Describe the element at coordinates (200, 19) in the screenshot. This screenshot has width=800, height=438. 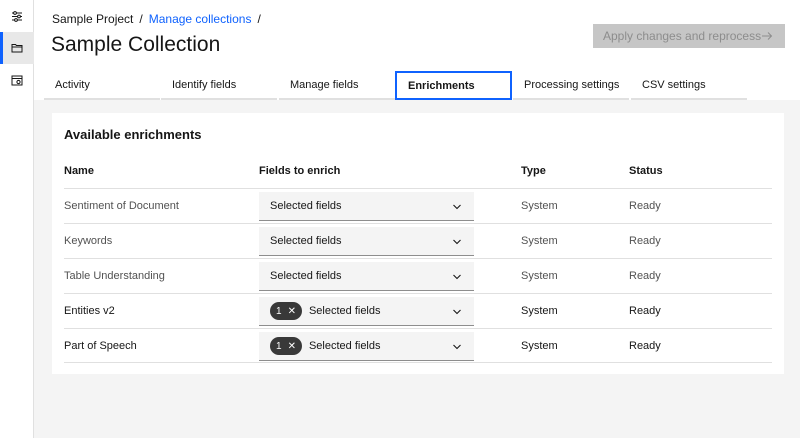
I see `breadcrumb-manage-collections-link: Manage collections` at that location.